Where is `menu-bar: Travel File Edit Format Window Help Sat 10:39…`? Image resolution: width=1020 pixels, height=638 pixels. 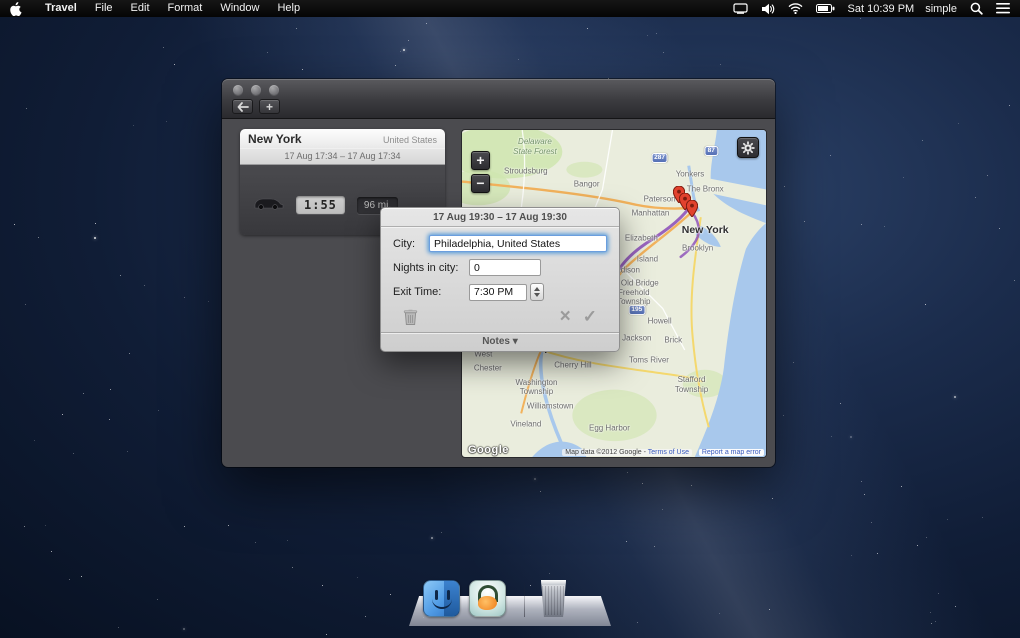 menu-bar: Travel File Edit Format Window Help Sat 10:39… is located at coordinates (510, 8).